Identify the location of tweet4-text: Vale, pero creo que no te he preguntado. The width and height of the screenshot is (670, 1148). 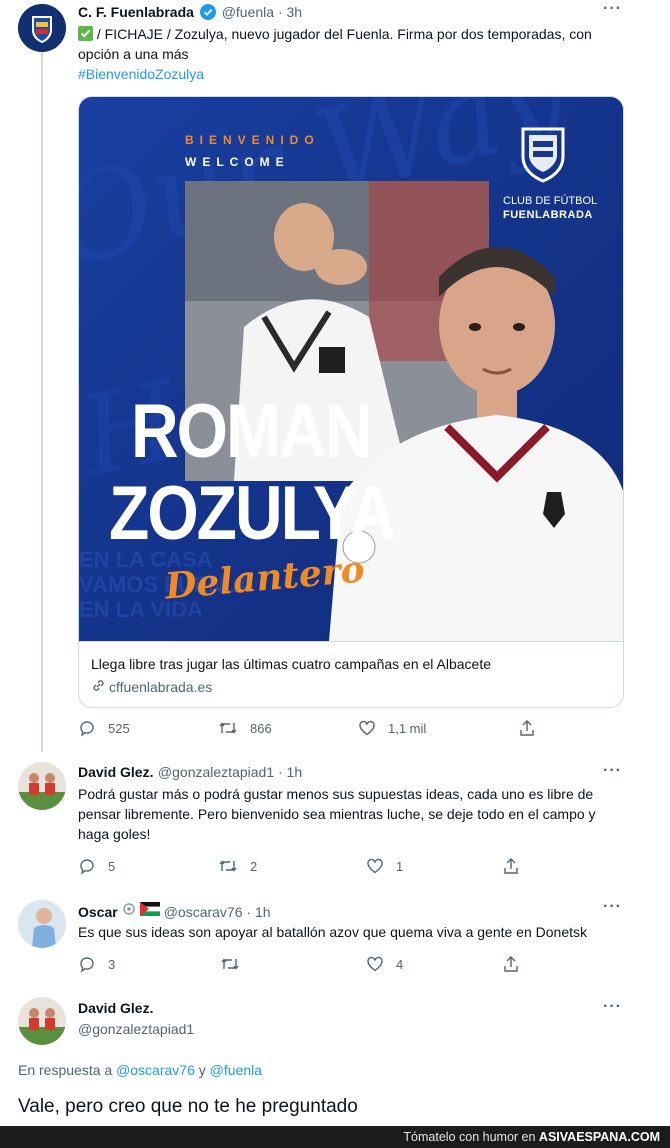
(188, 1106).